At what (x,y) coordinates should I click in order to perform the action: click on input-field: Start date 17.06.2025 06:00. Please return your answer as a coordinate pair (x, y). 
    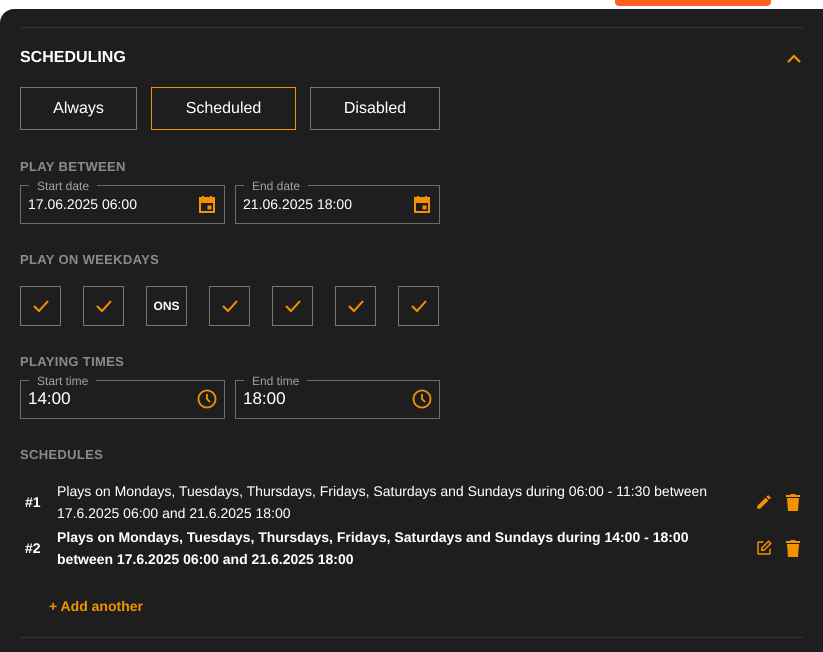
    Looking at the image, I should click on (122, 202).